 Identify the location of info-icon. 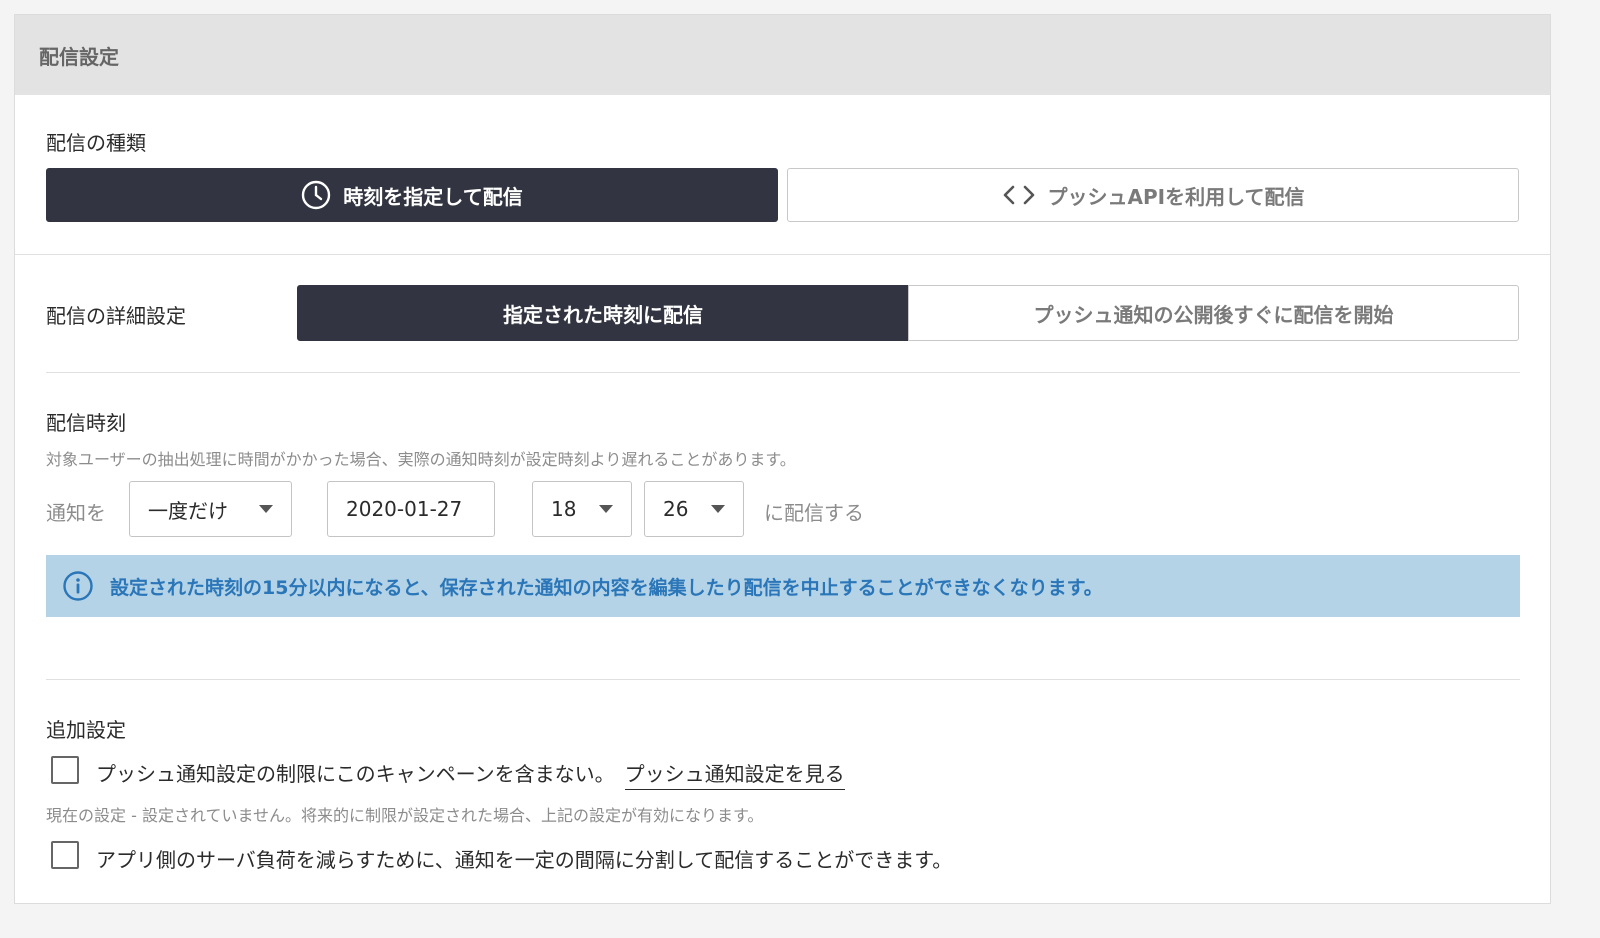
(78, 586).